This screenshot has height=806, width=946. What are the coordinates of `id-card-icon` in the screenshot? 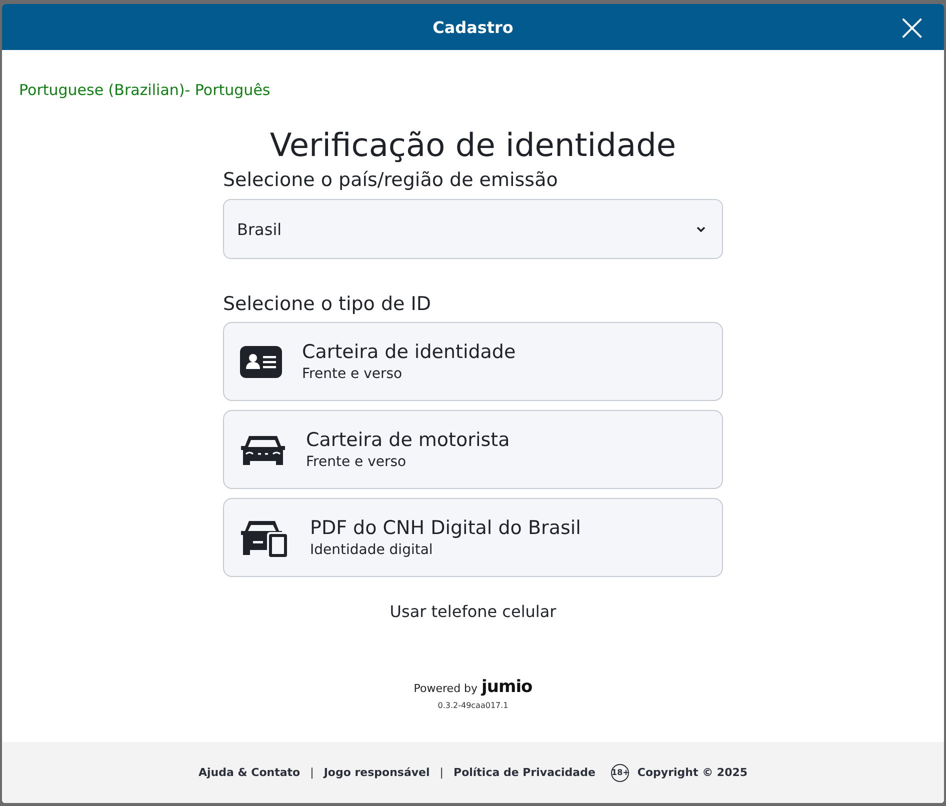 It's located at (261, 362).